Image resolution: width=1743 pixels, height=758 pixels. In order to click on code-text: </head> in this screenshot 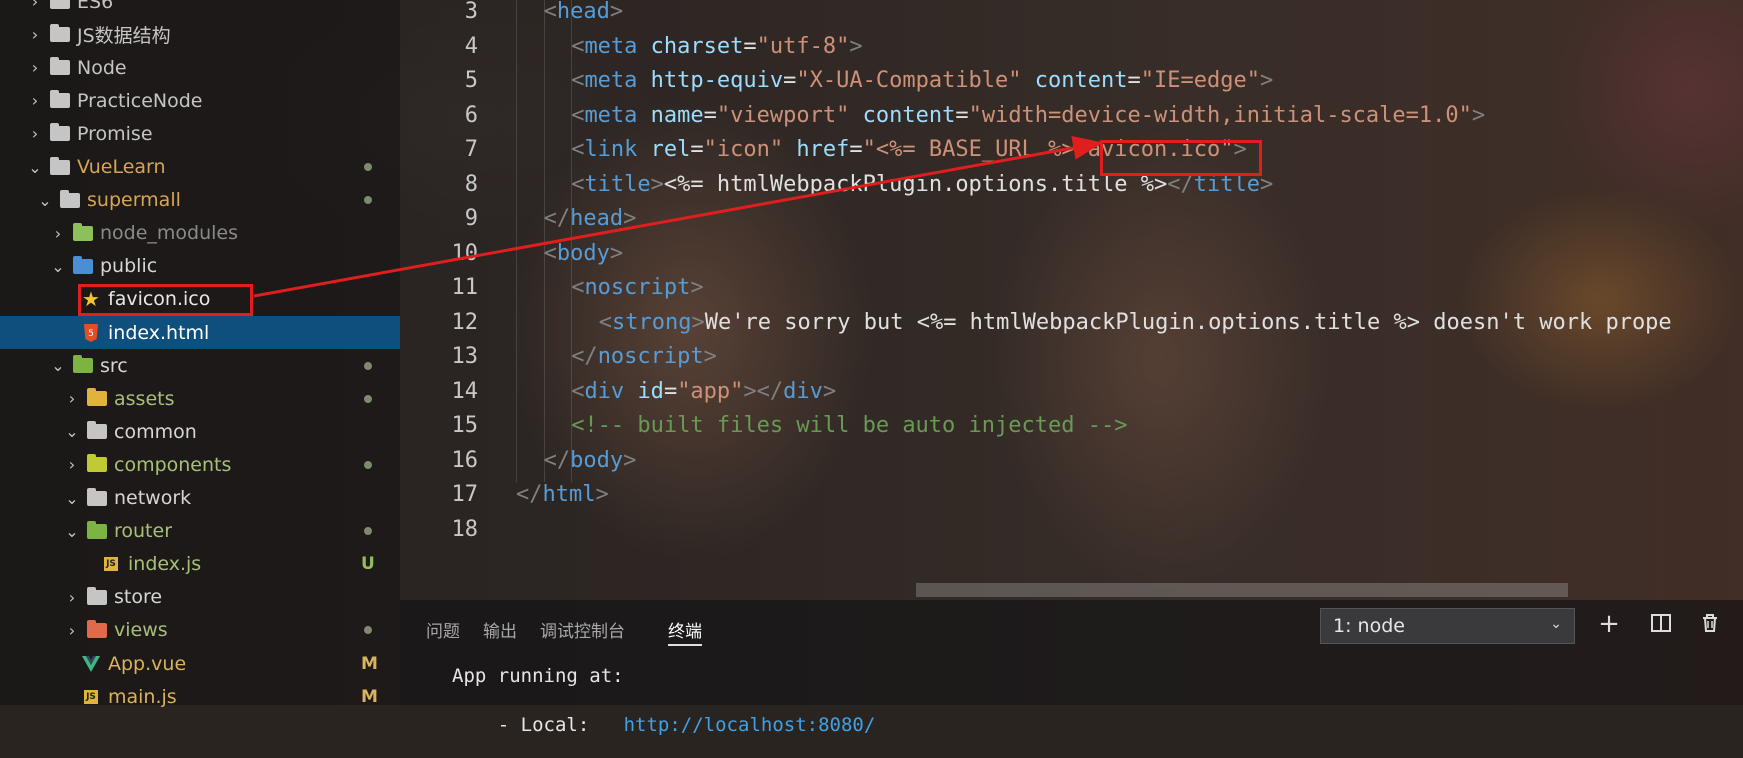, I will do `click(590, 218)`.